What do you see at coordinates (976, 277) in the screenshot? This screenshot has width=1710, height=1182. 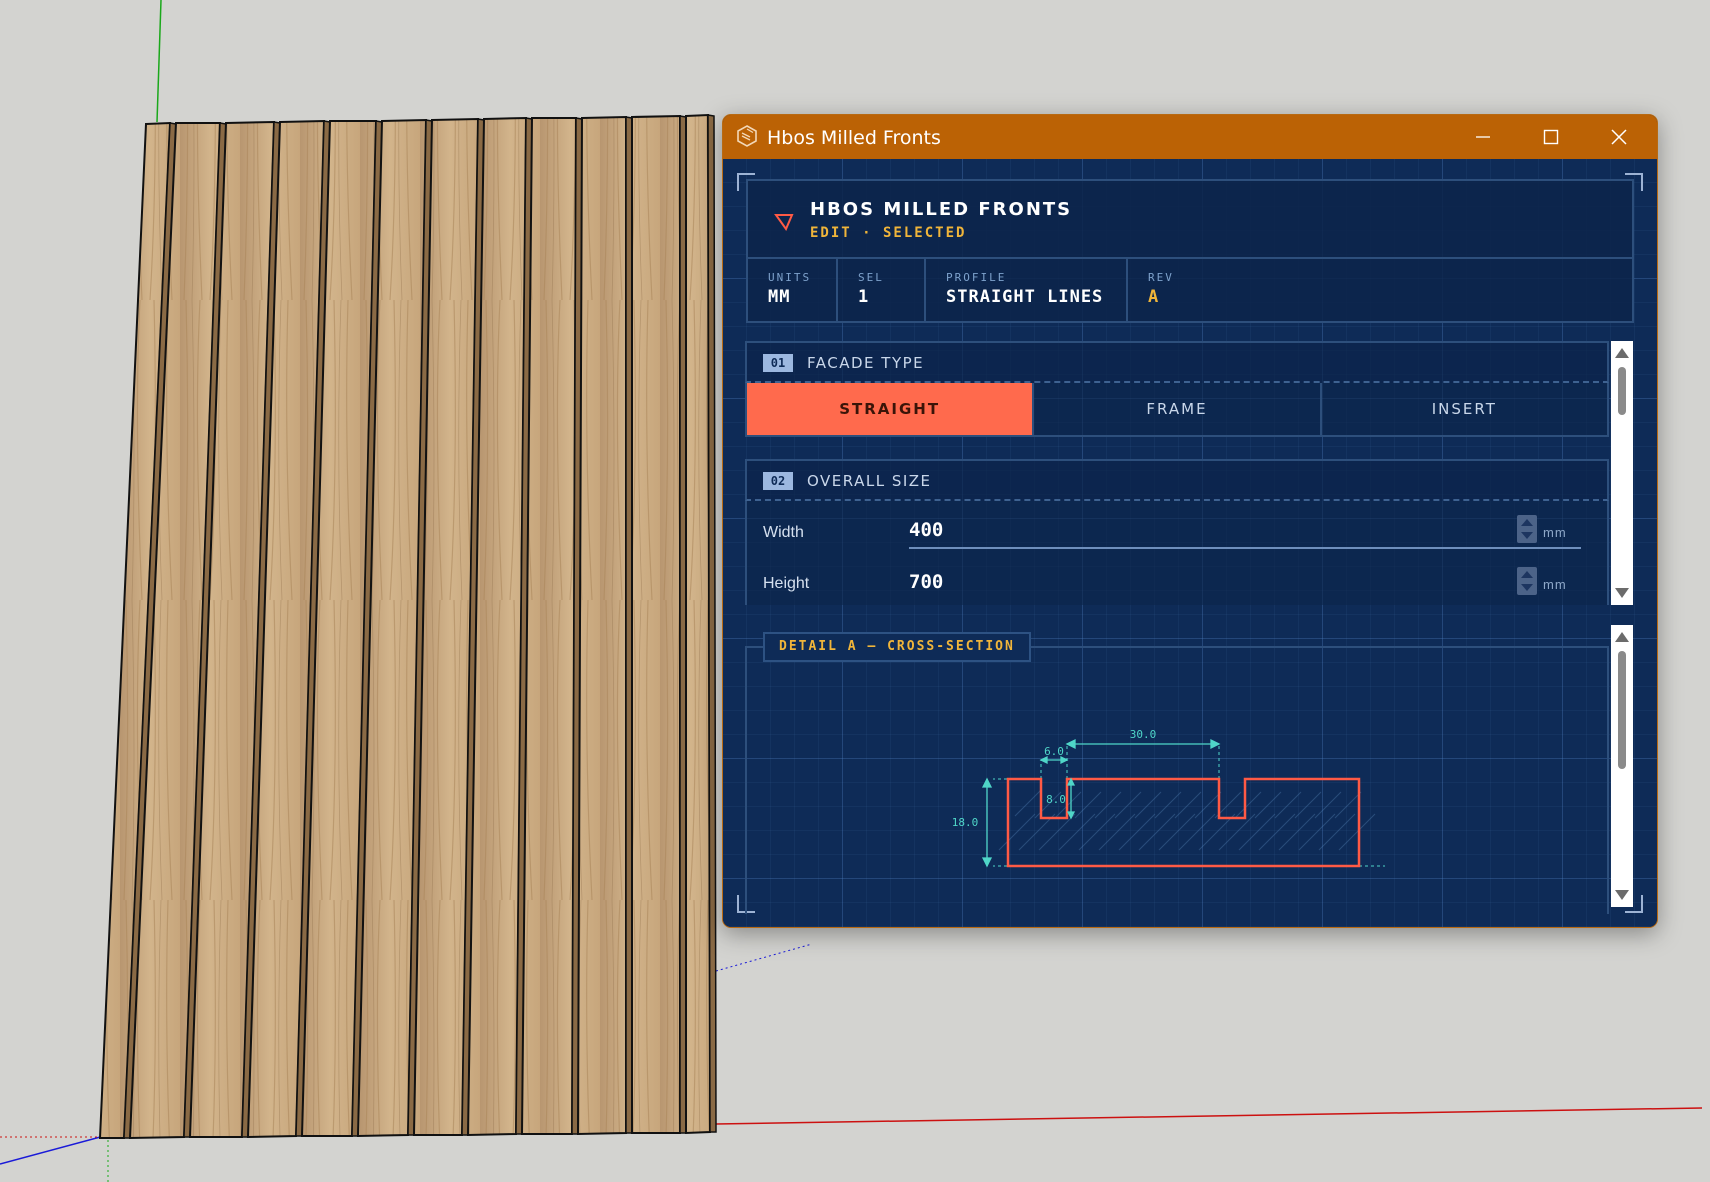 I see `meta-label: PROFILE` at bounding box center [976, 277].